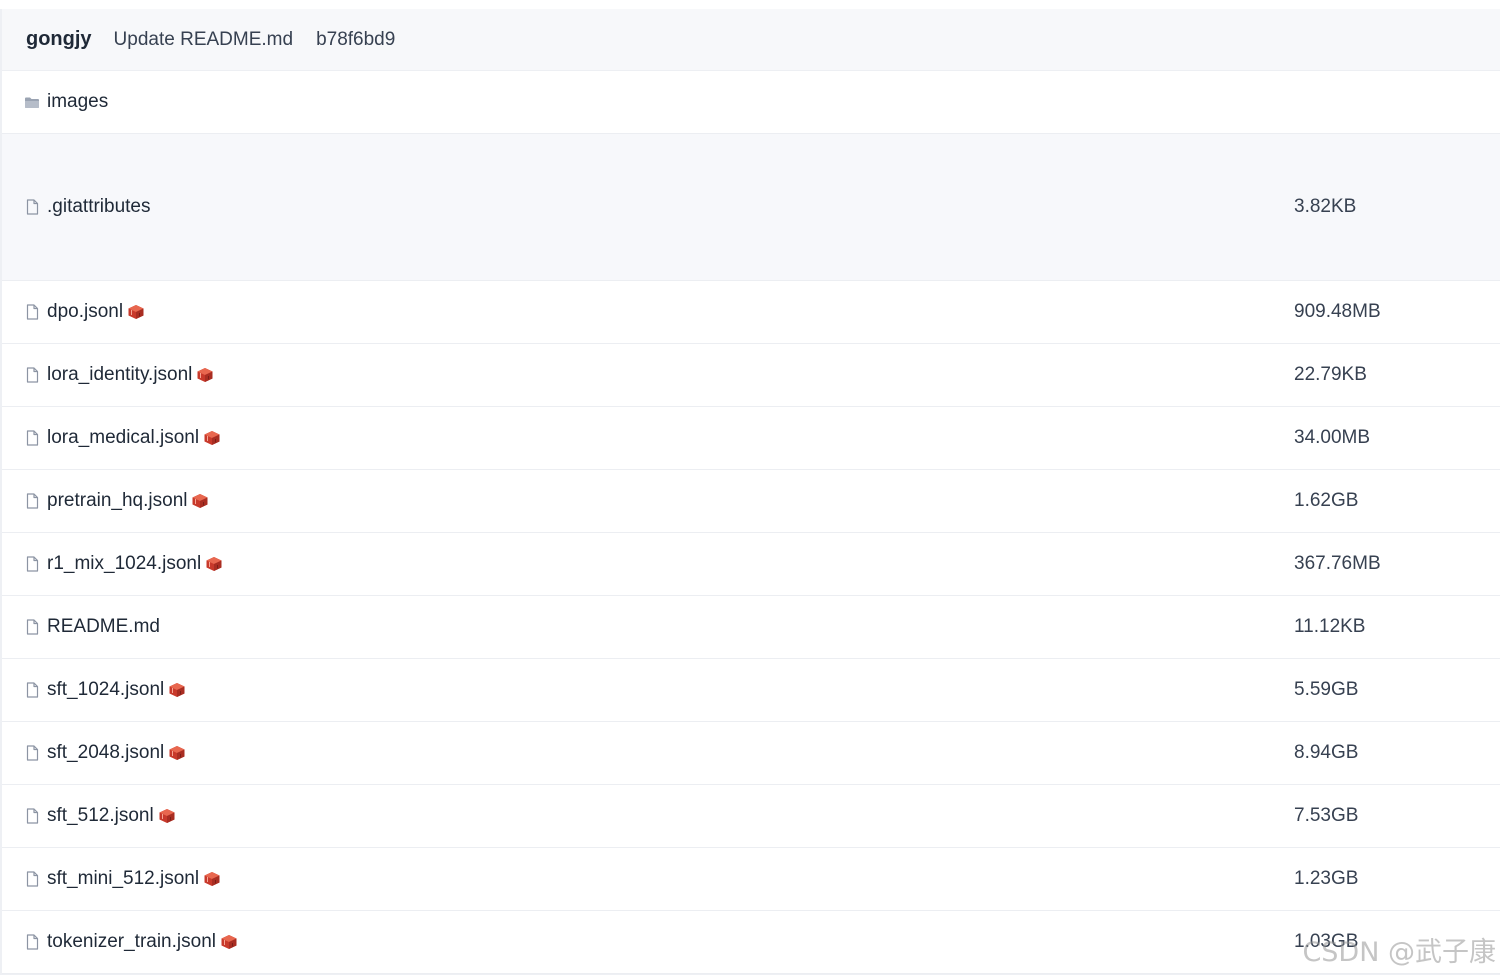 The width and height of the screenshot is (1500, 977). I want to click on file-name-link: r1_mix_1024.jsonl, so click(135, 564).